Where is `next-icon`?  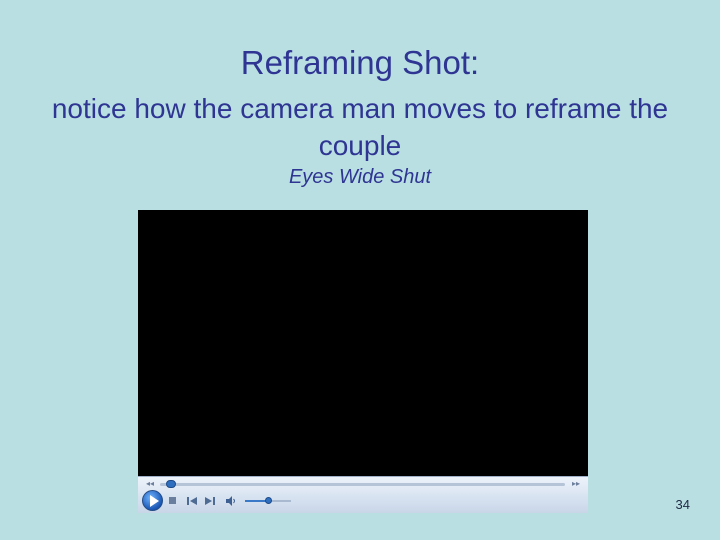
next-icon is located at coordinates (210, 501).